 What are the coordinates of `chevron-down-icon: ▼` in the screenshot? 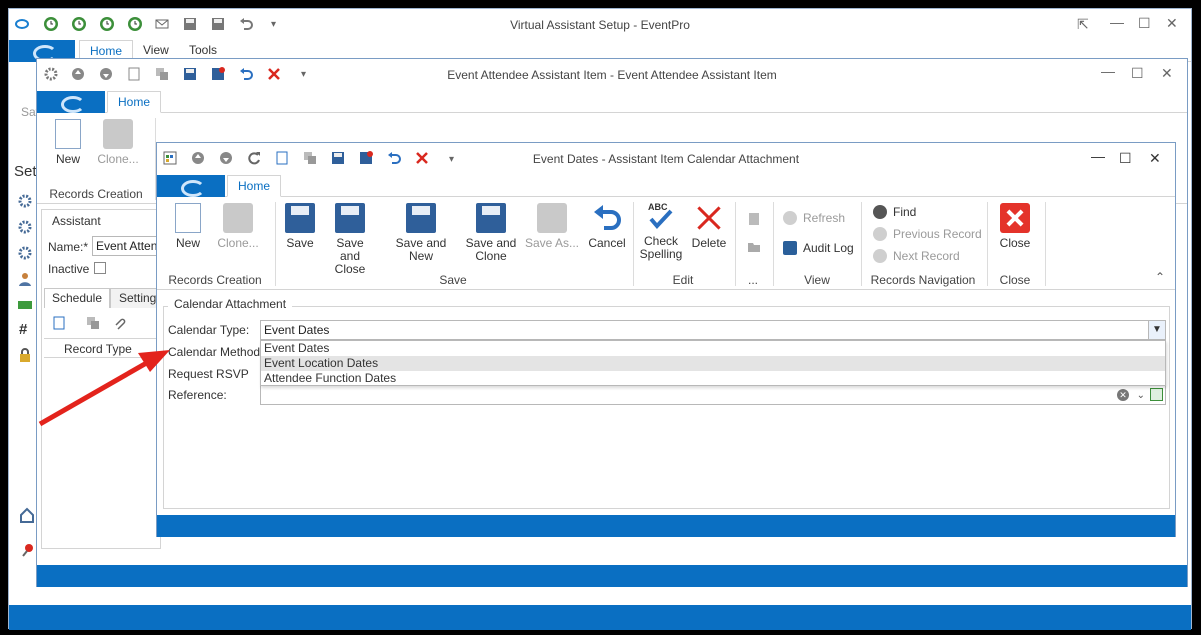 It's located at (1156, 330).